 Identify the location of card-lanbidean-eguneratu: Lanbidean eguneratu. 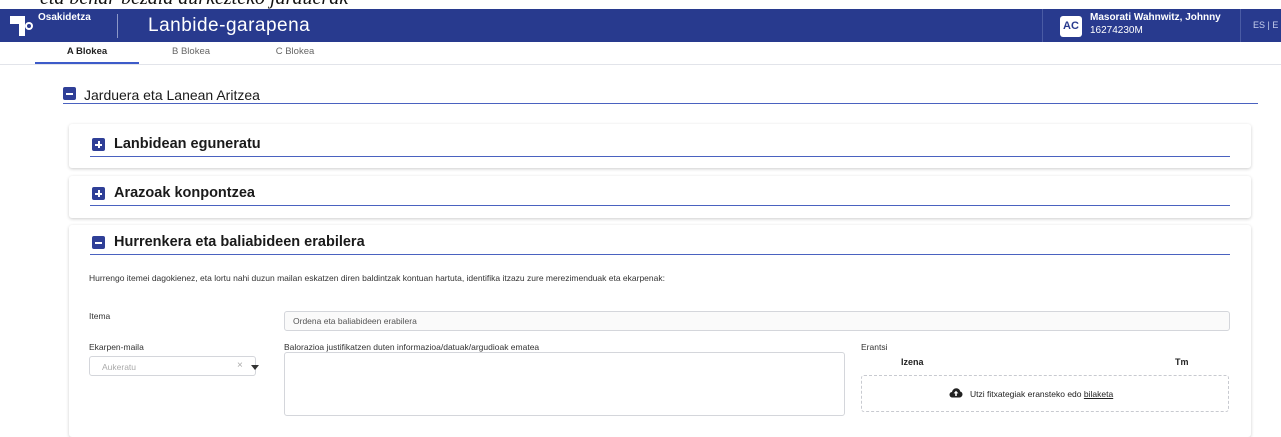
(660, 146).